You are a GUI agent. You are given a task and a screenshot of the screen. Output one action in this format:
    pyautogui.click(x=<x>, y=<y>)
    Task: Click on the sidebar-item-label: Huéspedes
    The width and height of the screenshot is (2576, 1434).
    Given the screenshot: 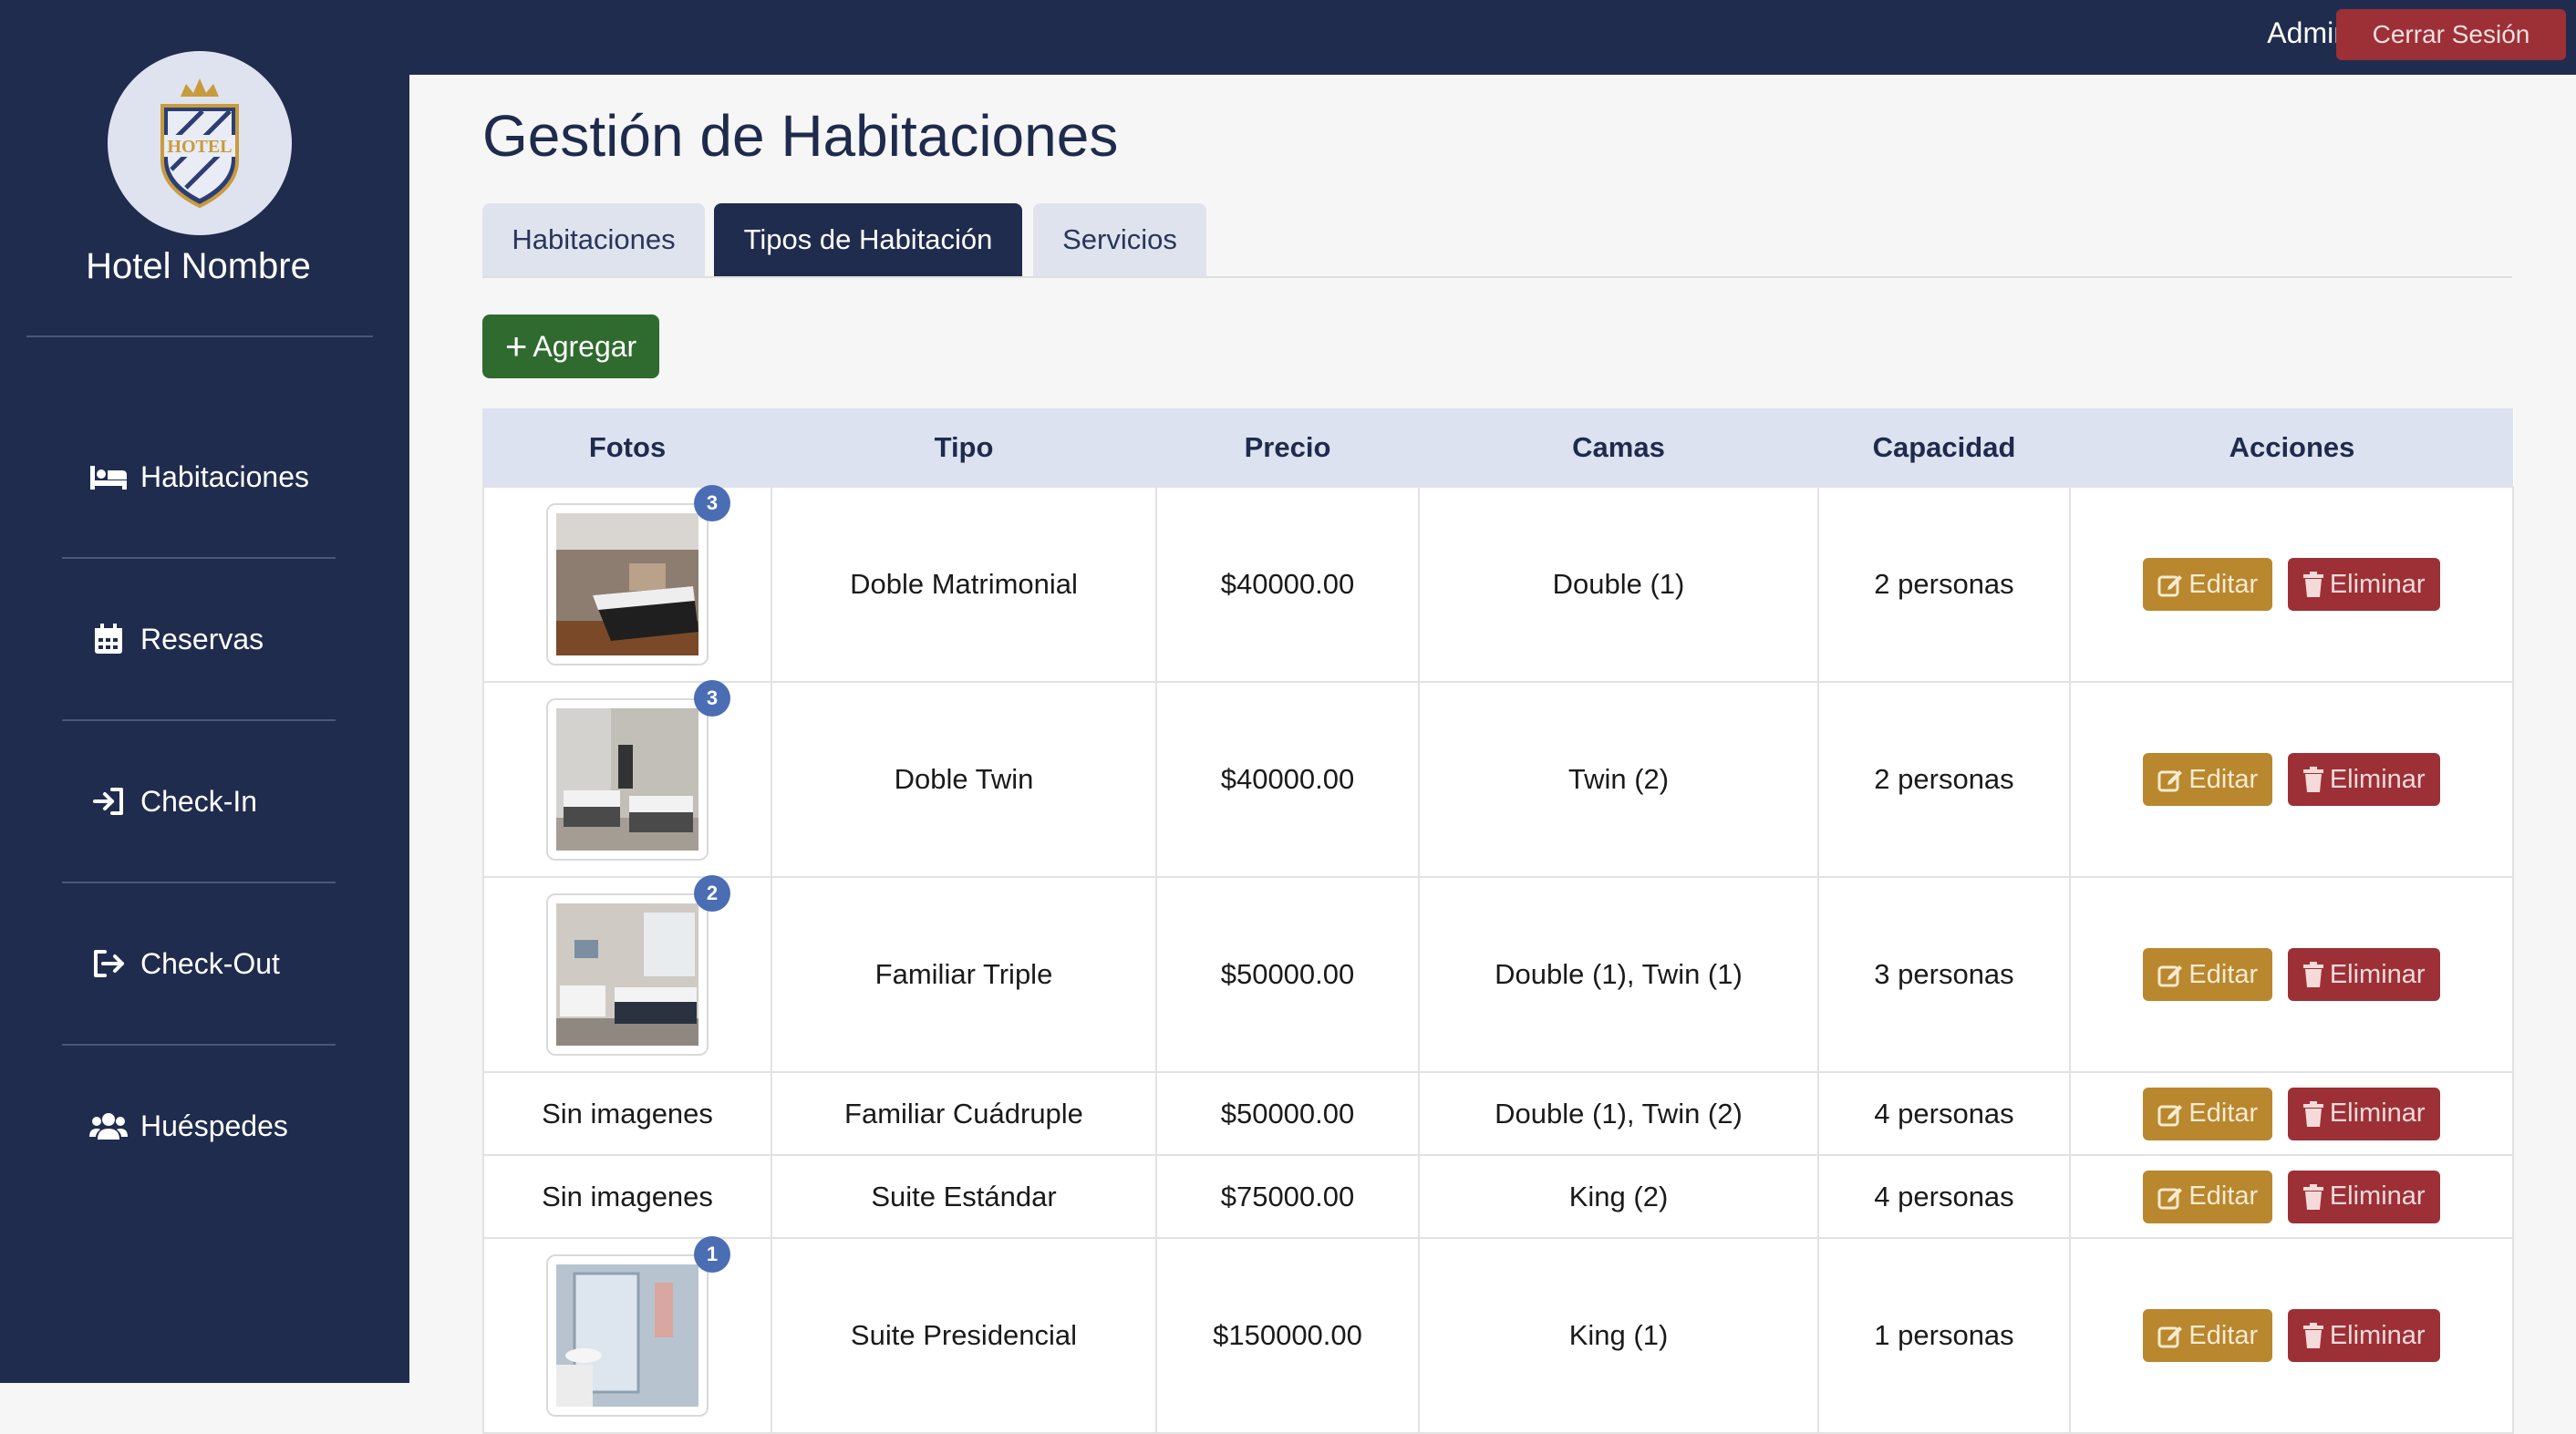 What is the action you would take?
    pyautogui.click(x=214, y=1125)
    